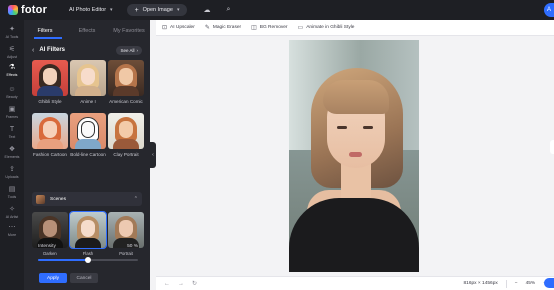 Image resolution: width=554 pixels, height=290 pixels. I want to click on open-image-label: Open Image, so click(157, 10).